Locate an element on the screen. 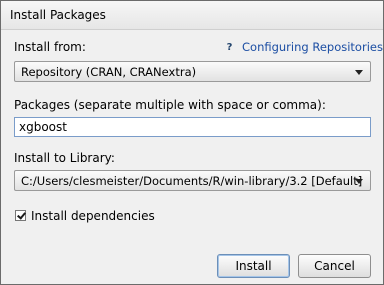 Image resolution: width=384 pixels, height=285 pixels. install-to-library-label: Install to Library: is located at coordinates (64, 158).